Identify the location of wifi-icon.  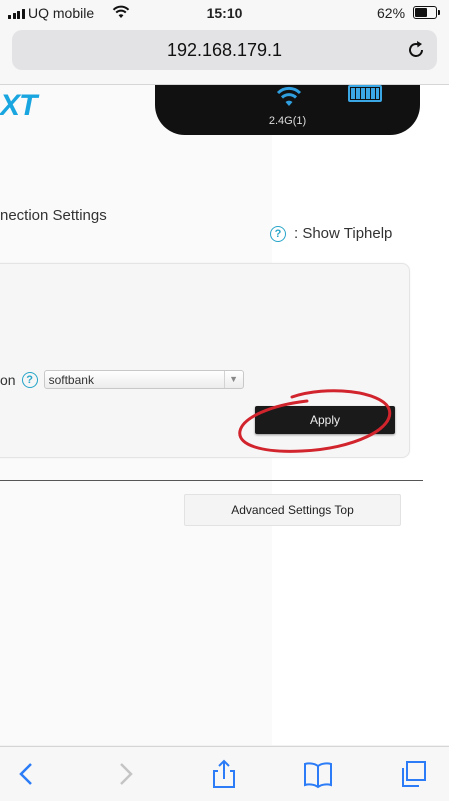
(121, 11).